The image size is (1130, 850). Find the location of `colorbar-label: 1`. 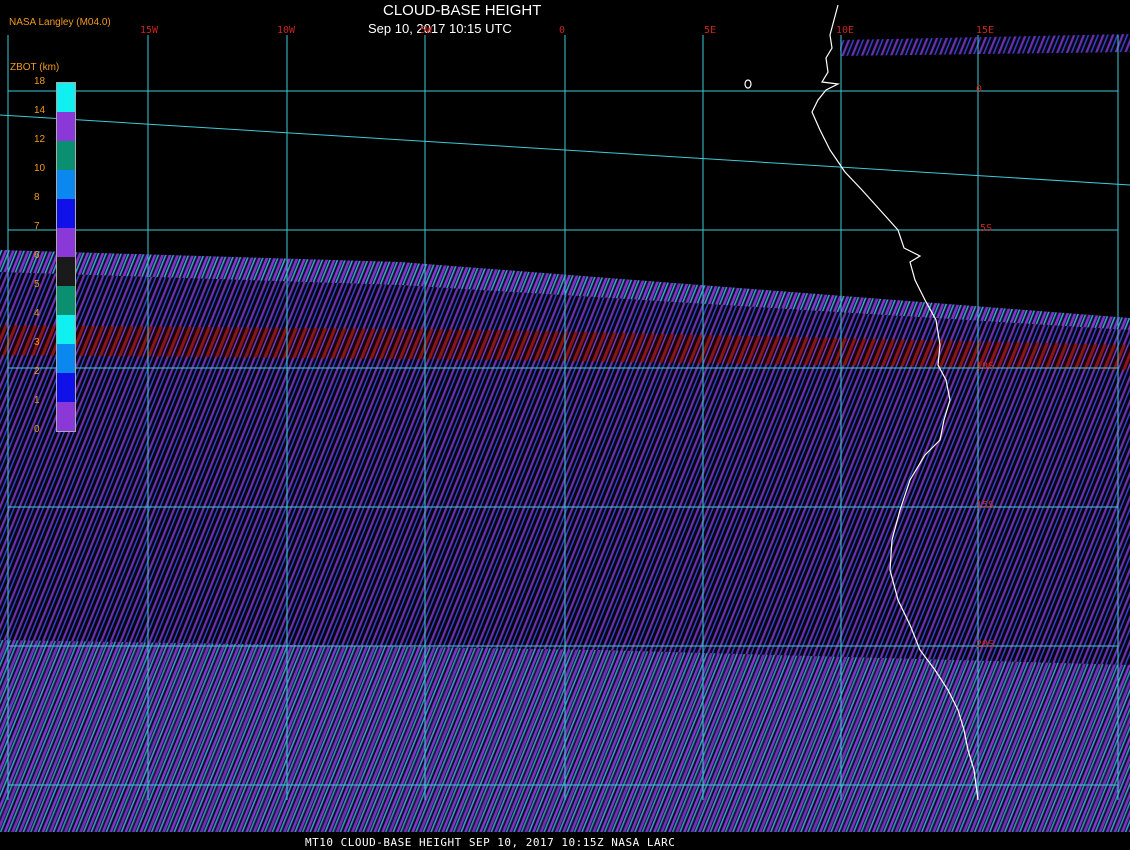

colorbar-label: 1 is located at coordinates (37, 400).